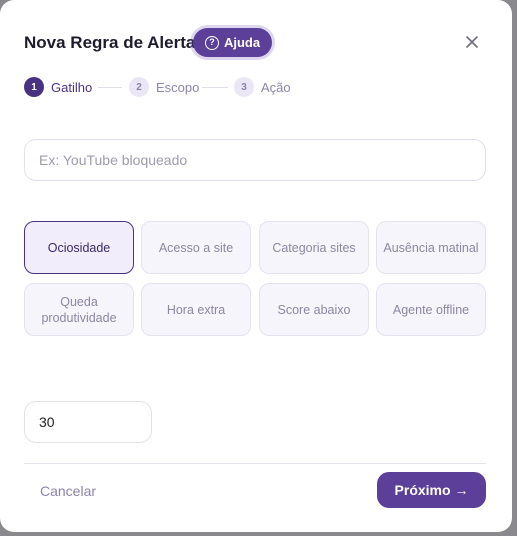 The height and width of the screenshot is (536, 517). I want to click on step-label: Gatilho, so click(72, 87).